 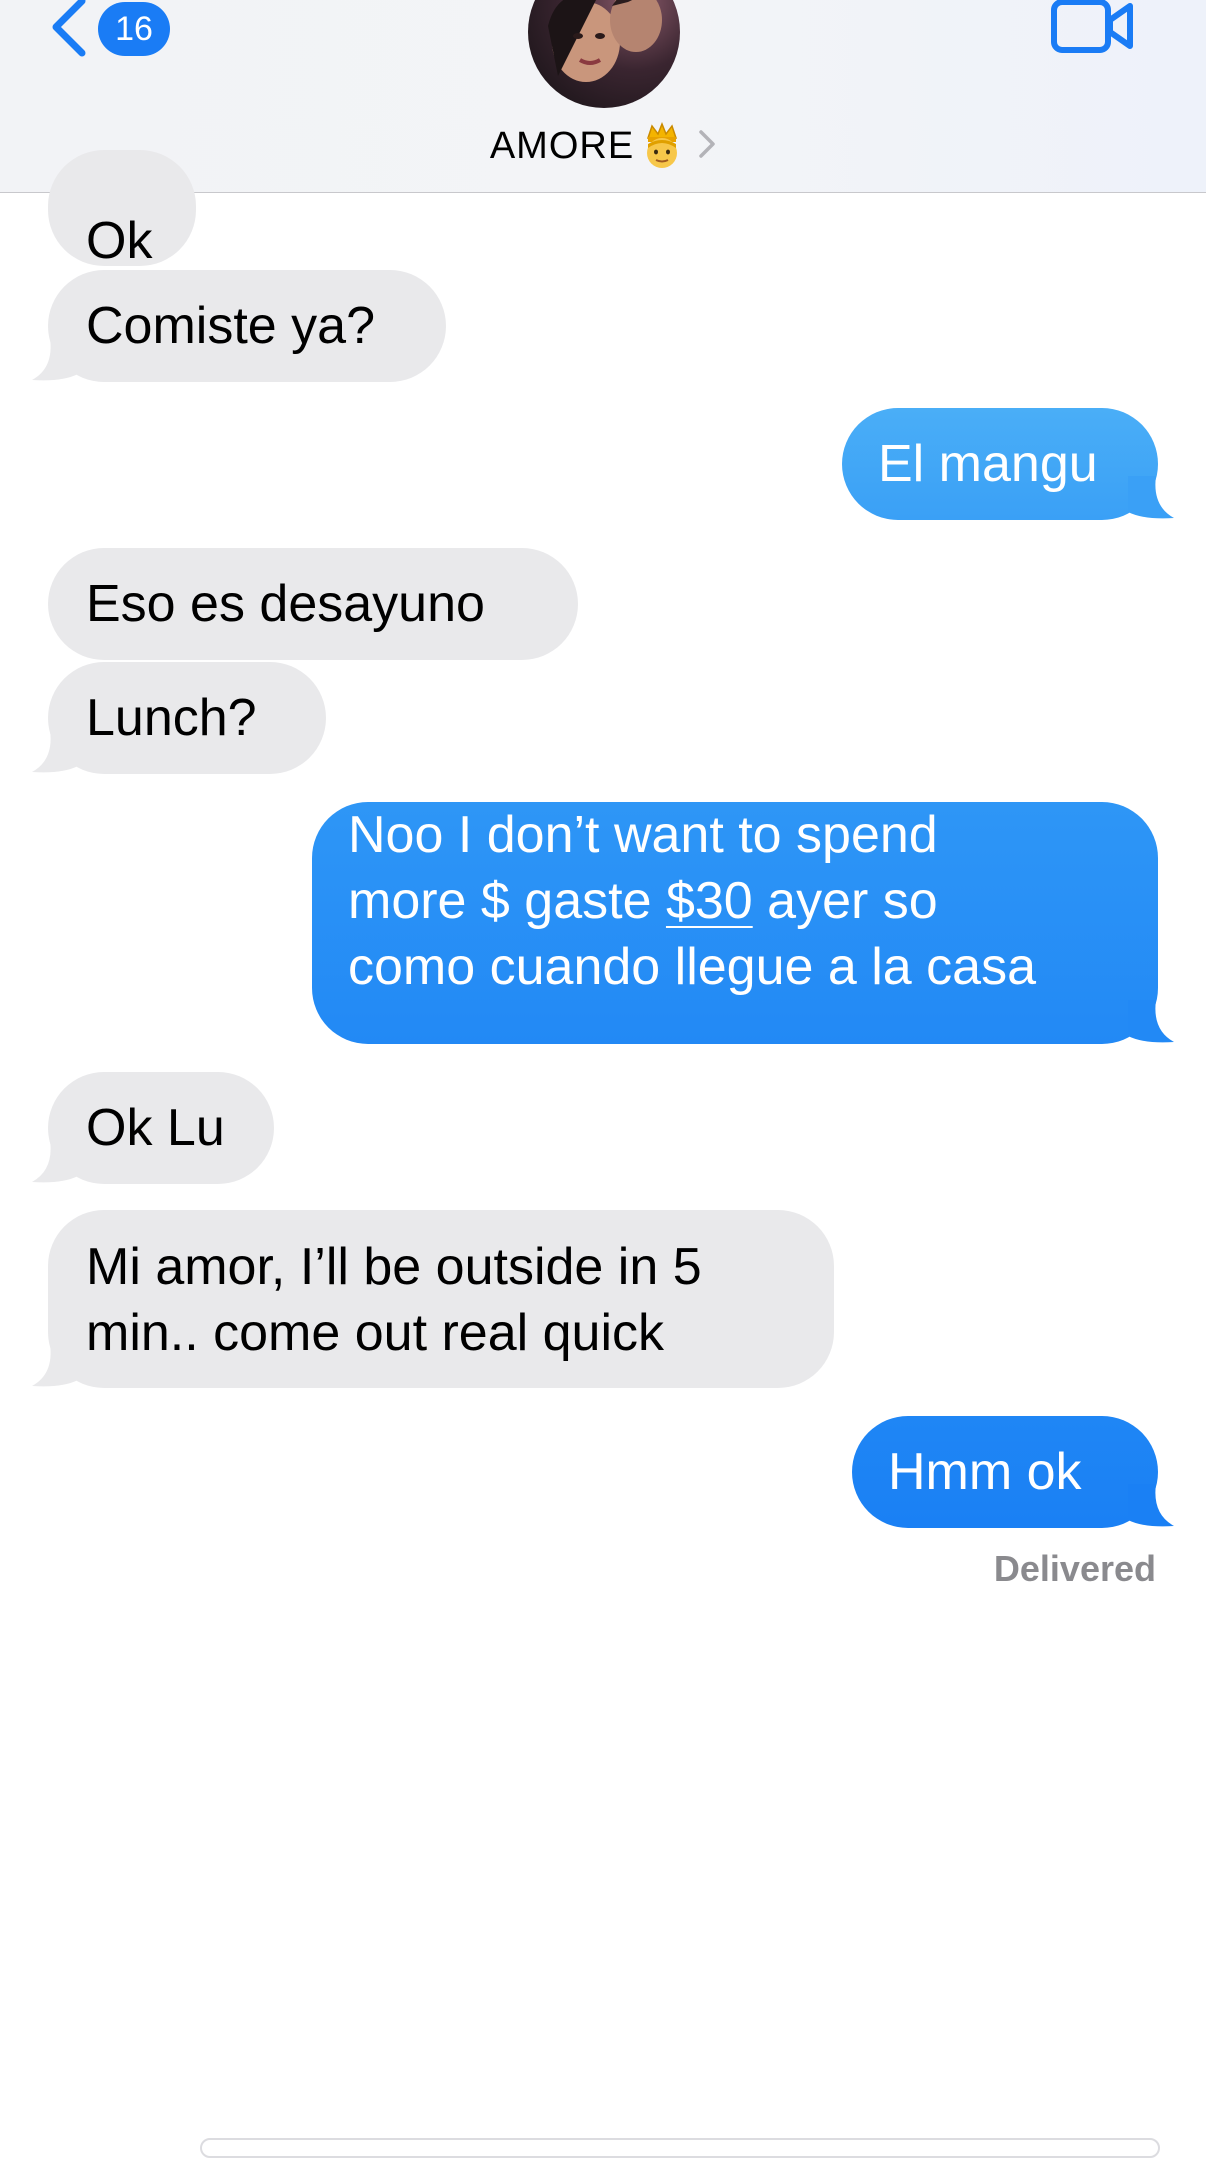 I want to click on incoming-message: Eso es desayuno, so click(x=313, y=604).